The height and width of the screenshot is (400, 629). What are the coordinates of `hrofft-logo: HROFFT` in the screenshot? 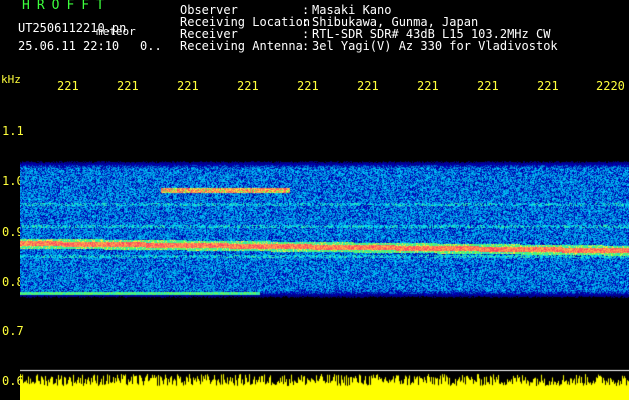 It's located at (66, 6).